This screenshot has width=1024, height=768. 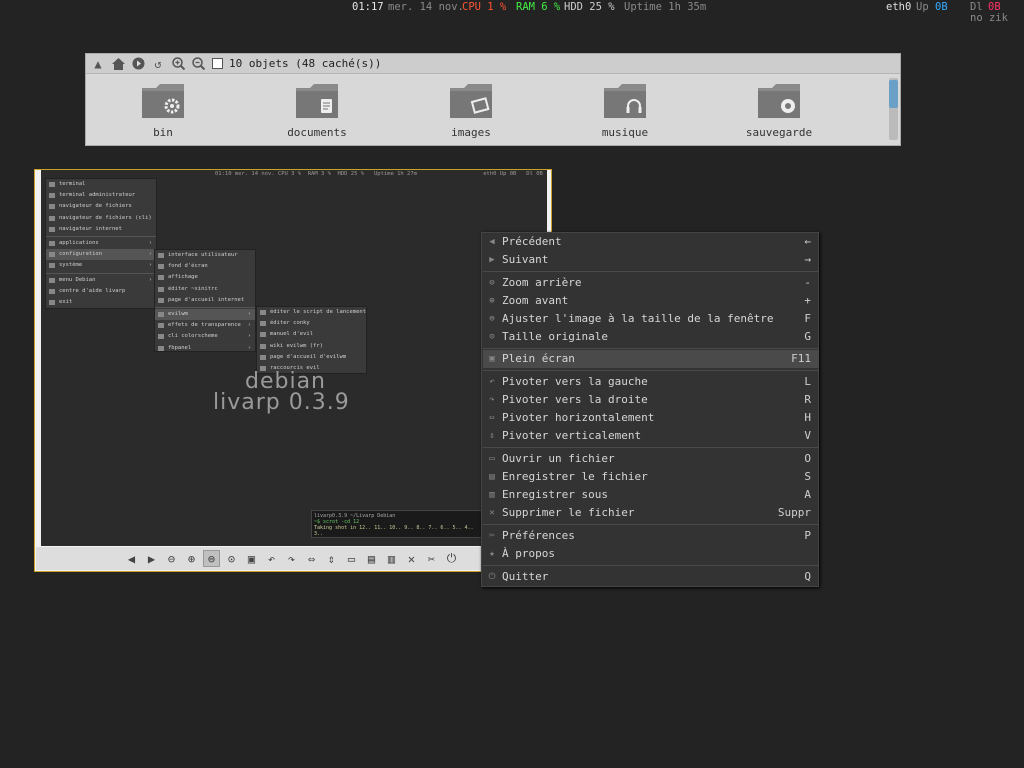 I want to click on select-all-checkbox, so click(x=217, y=63).